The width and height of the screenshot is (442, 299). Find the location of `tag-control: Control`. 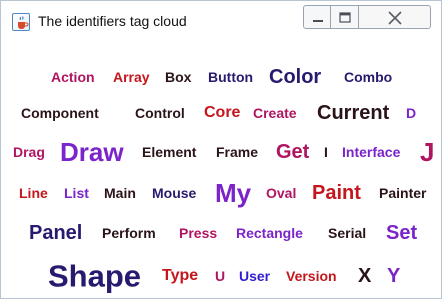

tag-control: Control is located at coordinates (160, 113).